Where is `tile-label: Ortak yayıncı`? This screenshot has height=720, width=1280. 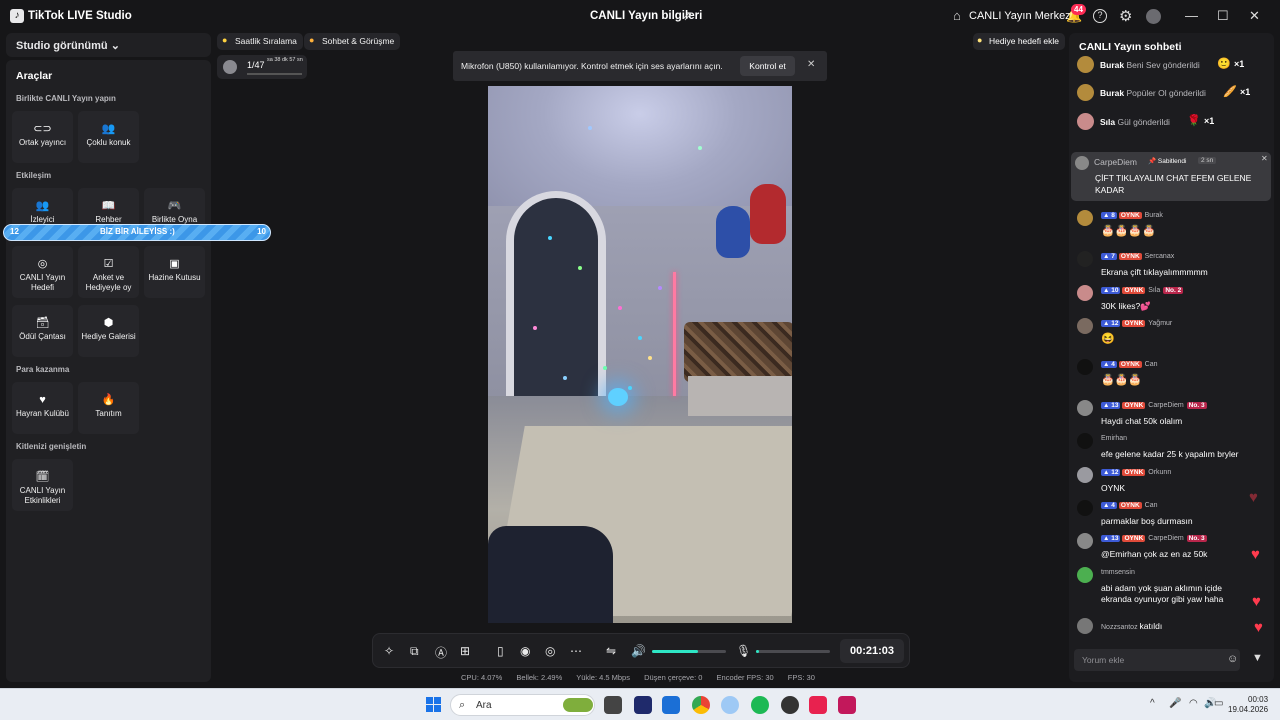
tile-label: Ortak yayıncı is located at coordinates (42, 142).